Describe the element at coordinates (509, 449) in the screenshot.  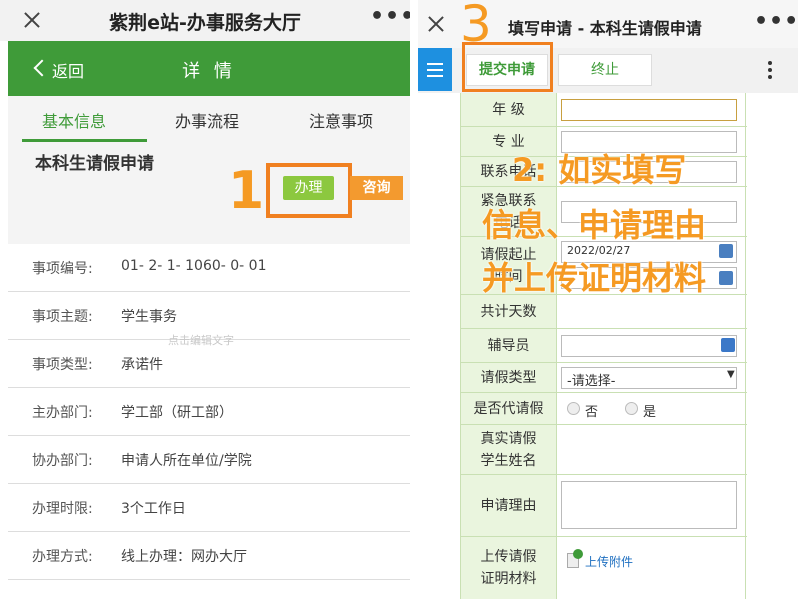
I see `real-name-label: 真实请假学生姓名` at that location.